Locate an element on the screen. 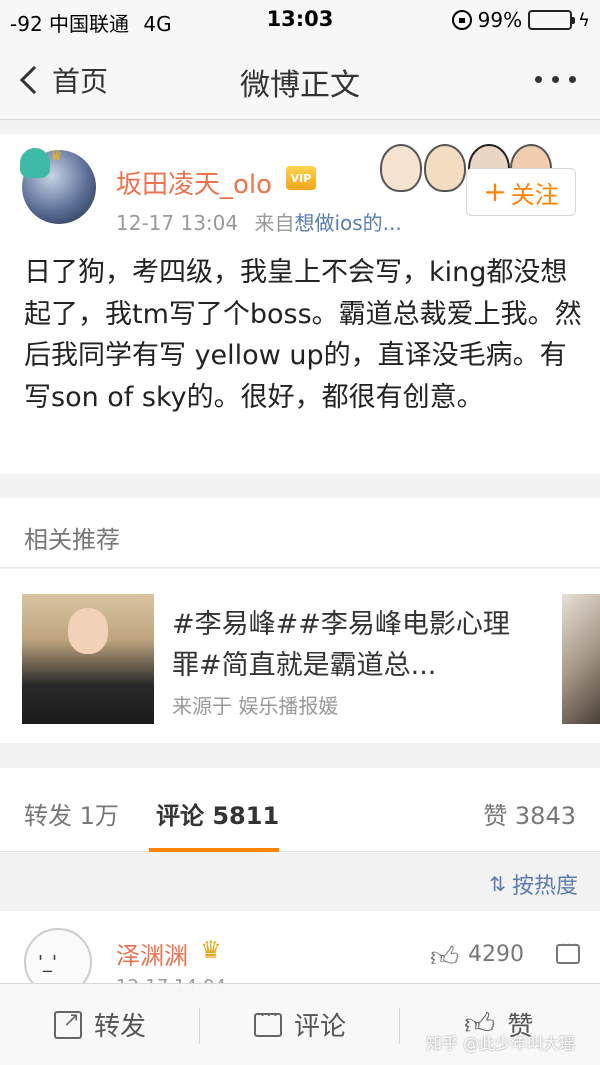 This screenshot has width=600, height=1065. follow-button: + 关注 is located at coordinates (521, 192).